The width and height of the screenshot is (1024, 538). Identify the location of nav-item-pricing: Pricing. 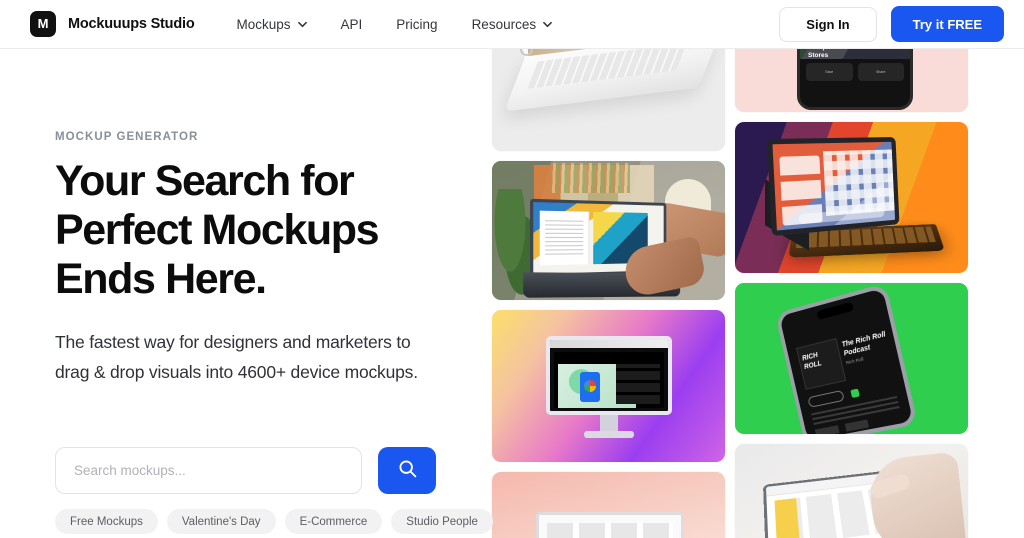
(416, 24).